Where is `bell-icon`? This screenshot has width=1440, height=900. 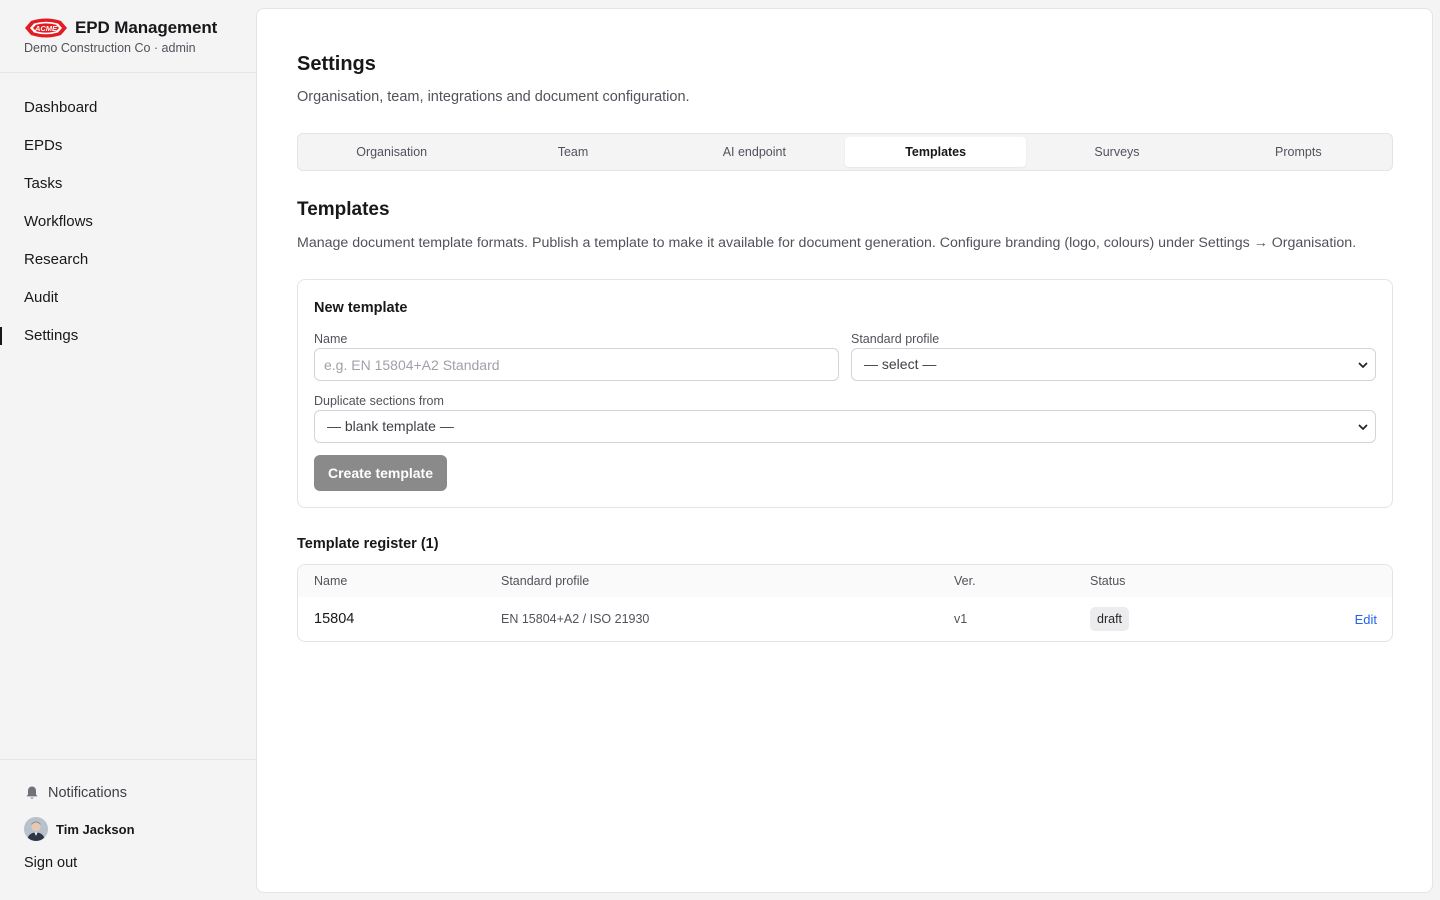 bell-icon is located at coordinates (32, 792).